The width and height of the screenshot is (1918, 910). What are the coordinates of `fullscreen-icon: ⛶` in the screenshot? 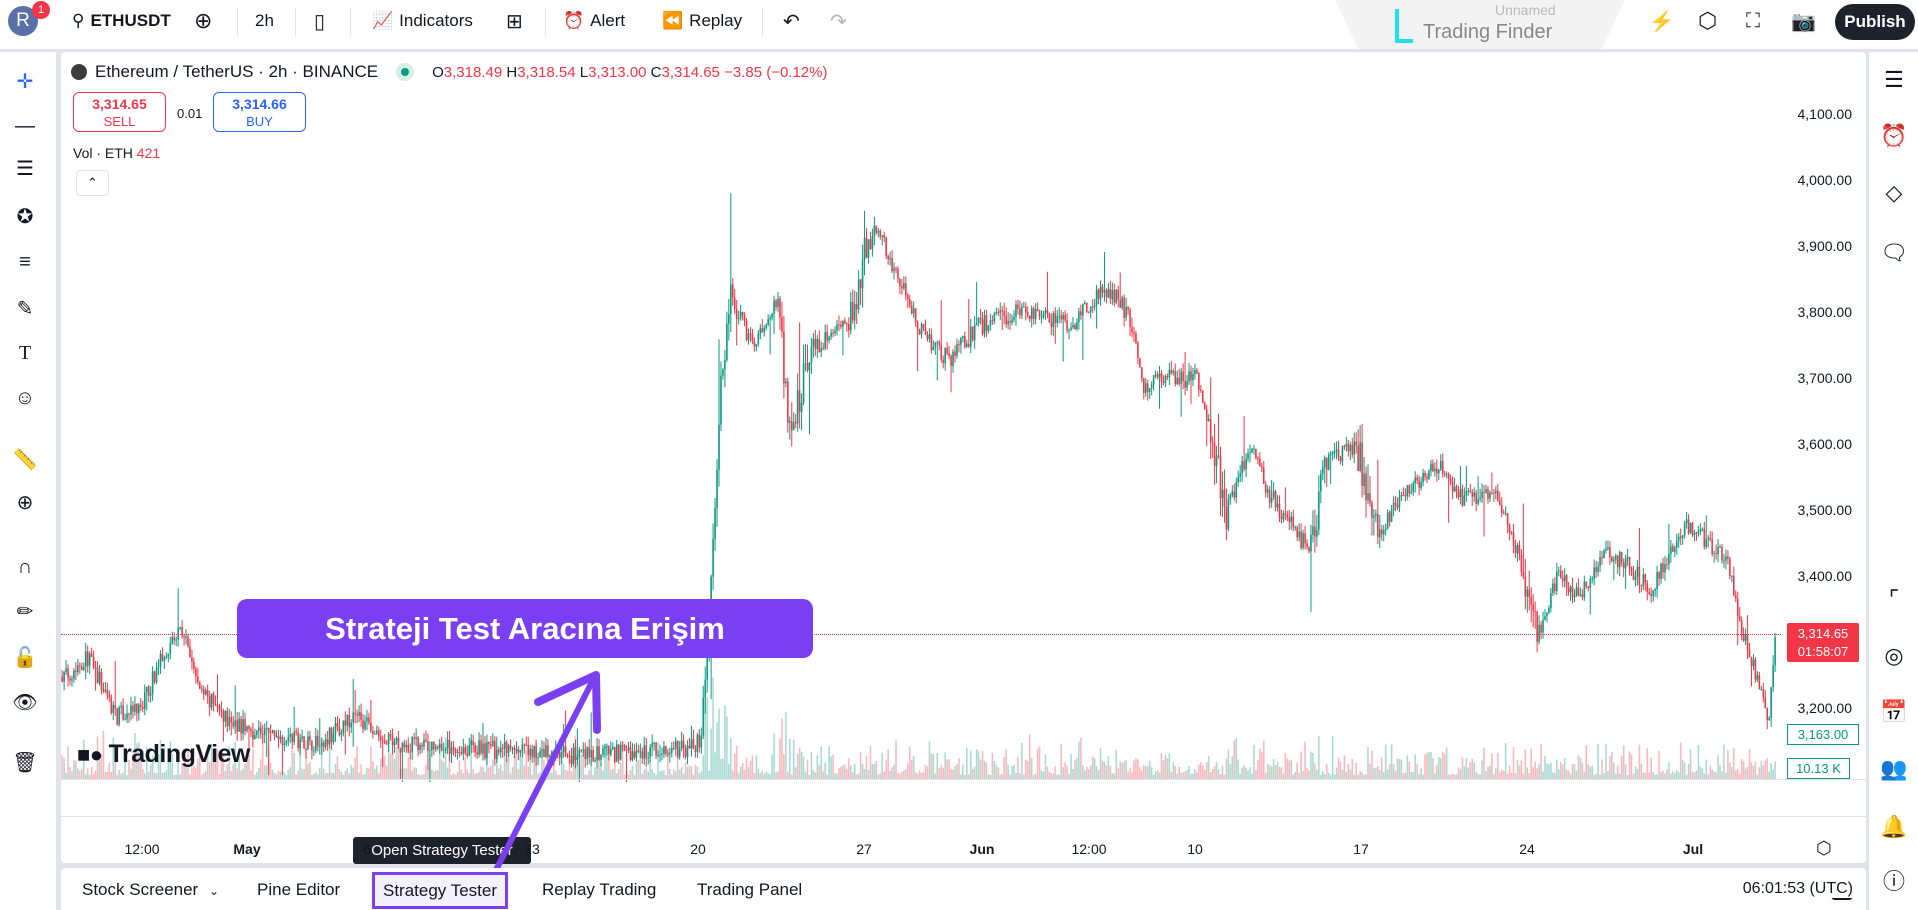 It's located at (1753, 21).